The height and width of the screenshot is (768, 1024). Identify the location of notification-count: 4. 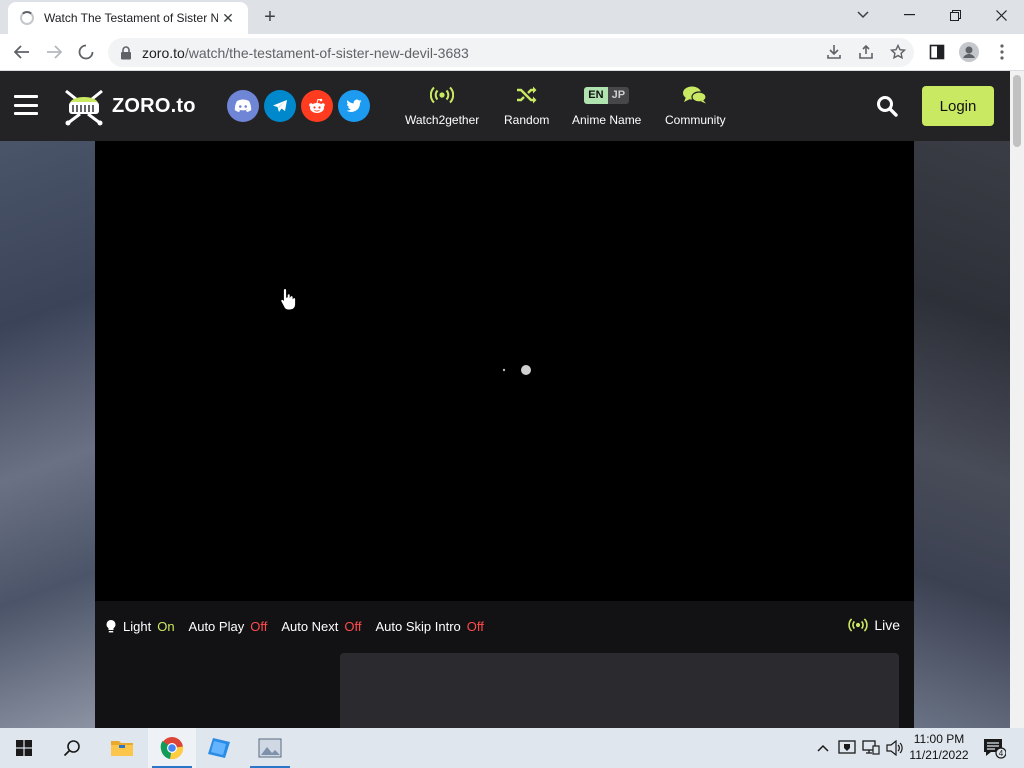
(1001, 753).